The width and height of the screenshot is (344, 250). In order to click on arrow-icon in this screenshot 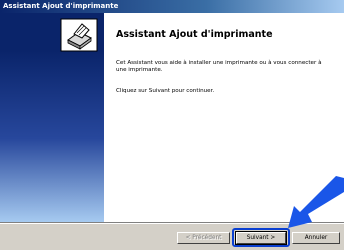, I will do `click(316, 202)`.